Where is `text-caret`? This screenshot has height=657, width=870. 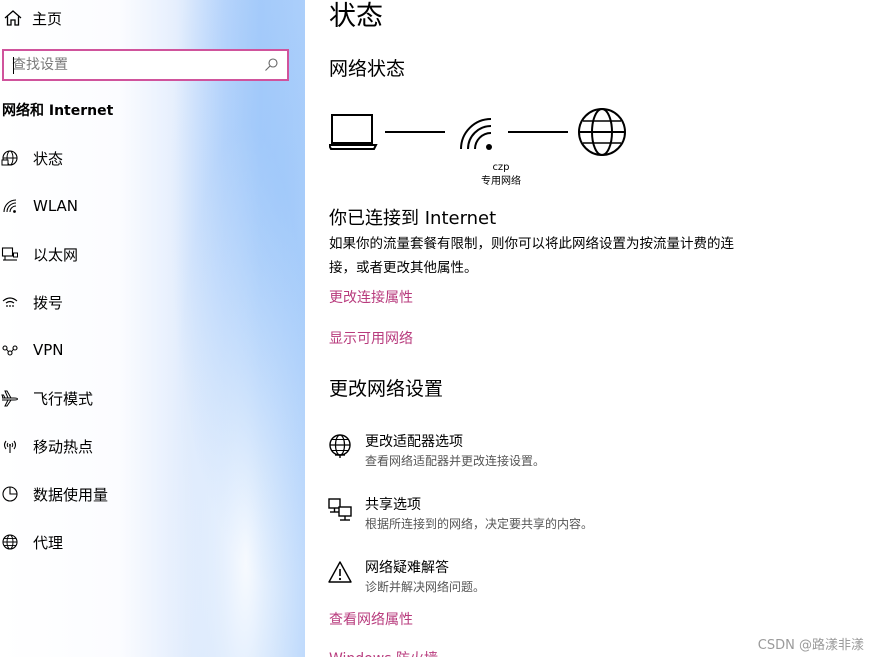
text-caret is located at coordinates (13, 65).